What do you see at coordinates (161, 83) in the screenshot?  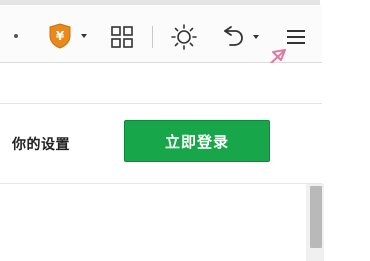 I see `subheader` at bounding box center [161, 83].